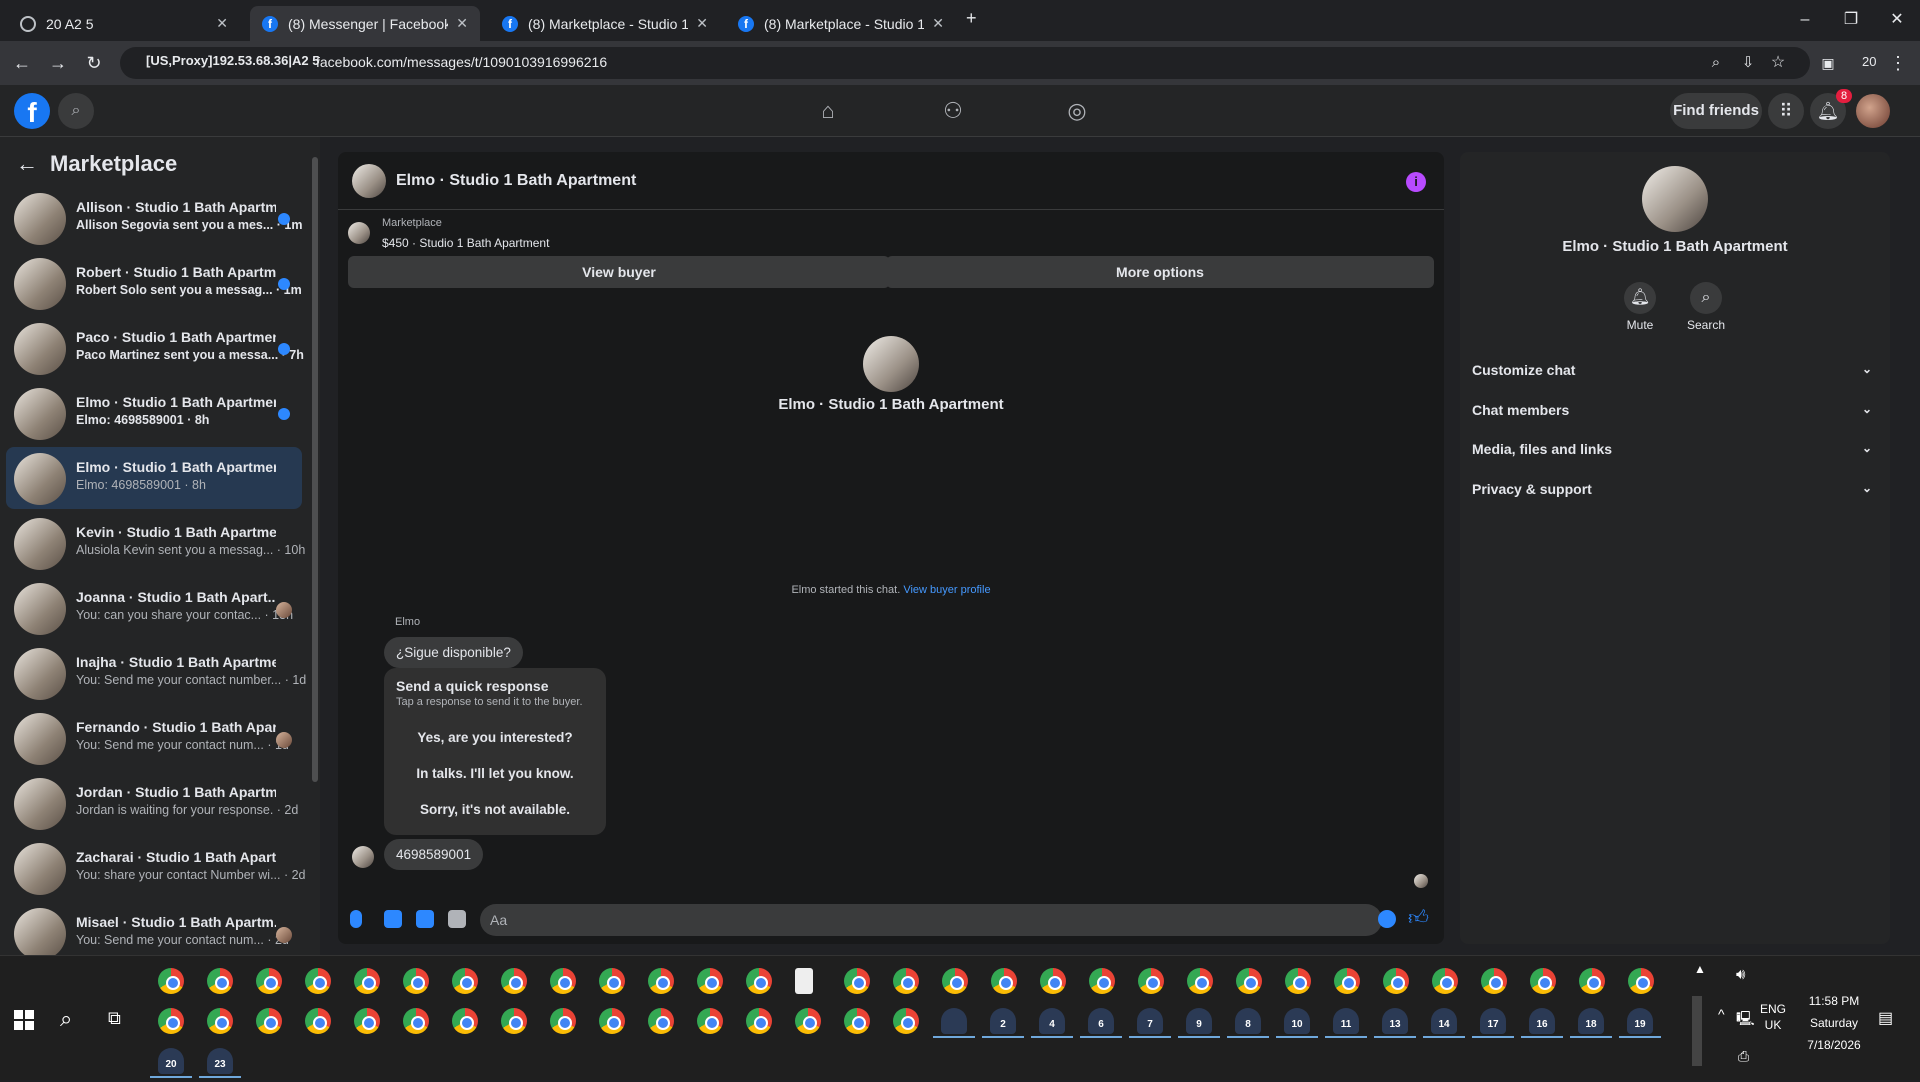 This screenshot has width=1920, height=1082. I want to click on mute-button: 🔔︎ Mute, so click(1640, 307).